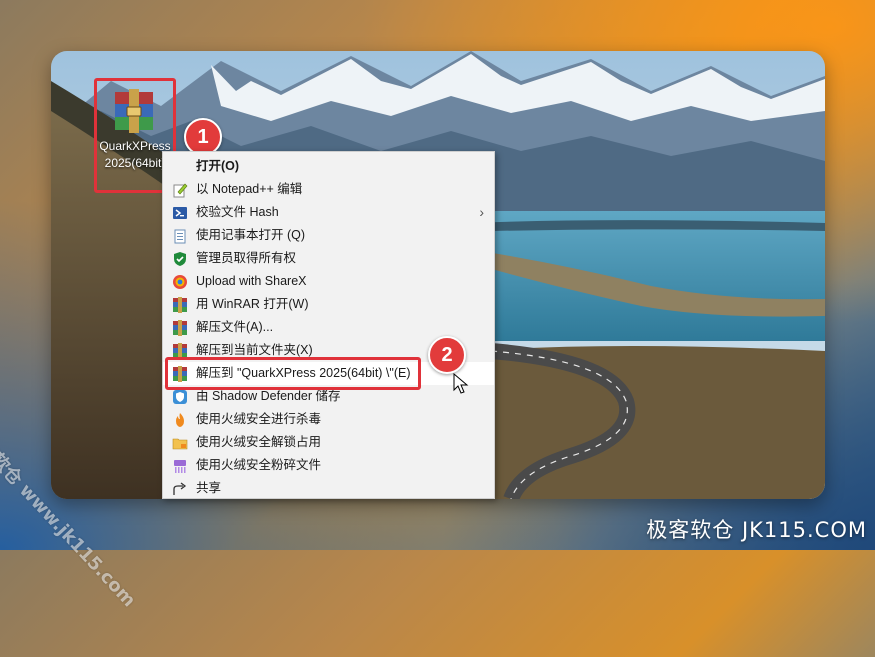 The height and width of the screenshot is (657, 875). I want to click on menu-item-13: 使用火绒安全粉碎文件, so click(328, 465).